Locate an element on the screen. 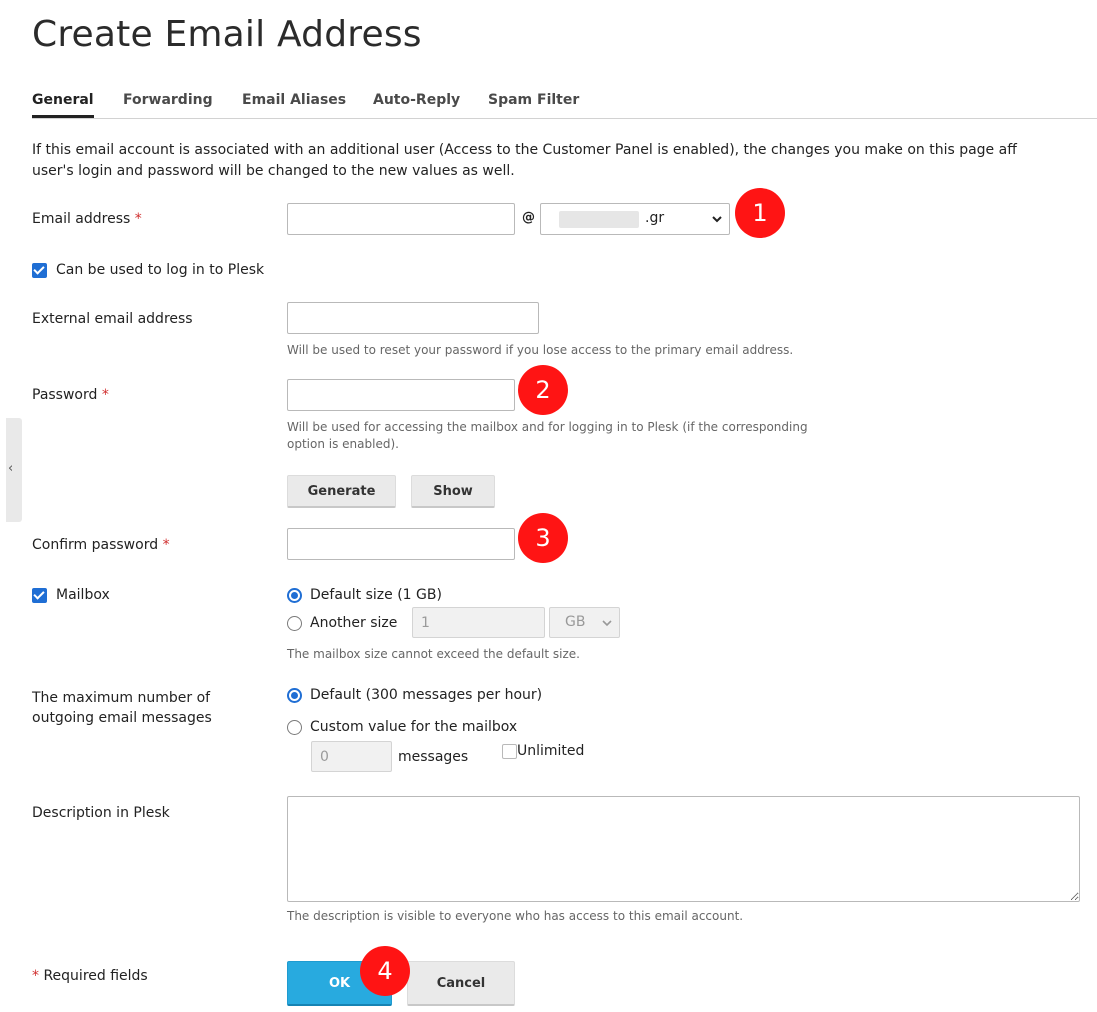  outgoing-custom-label: Custom value for the mailbox is located at coordinates (414, 727).